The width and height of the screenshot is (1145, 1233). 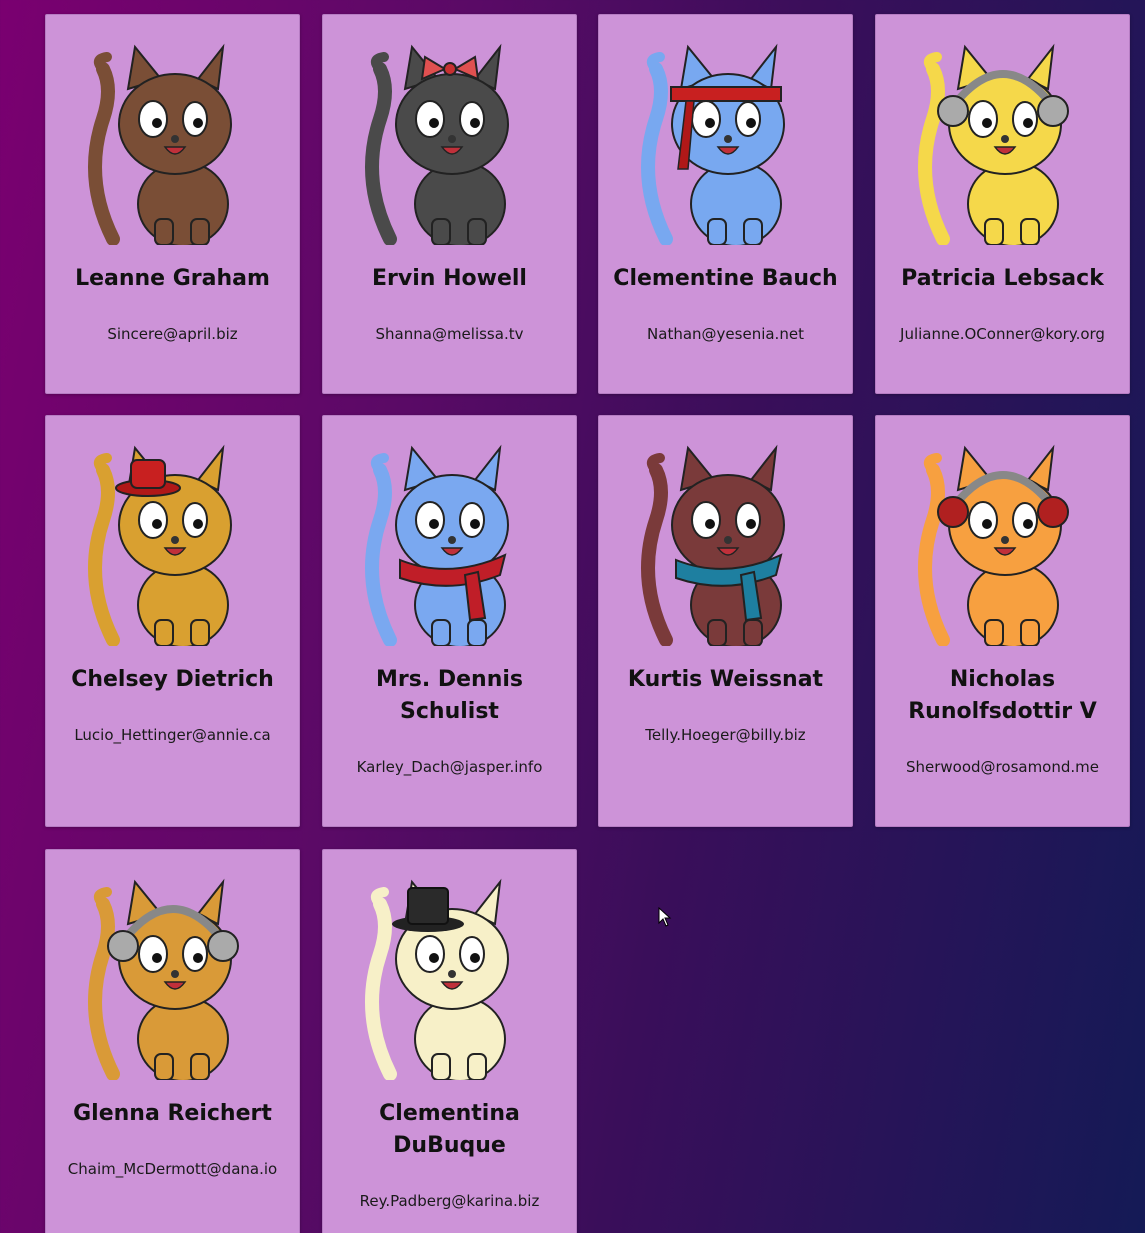 What do you see at coordinates (725, 278) in the screenshot?
I see `user-name: Clementine Bauch` at bounding box center [725, 278].